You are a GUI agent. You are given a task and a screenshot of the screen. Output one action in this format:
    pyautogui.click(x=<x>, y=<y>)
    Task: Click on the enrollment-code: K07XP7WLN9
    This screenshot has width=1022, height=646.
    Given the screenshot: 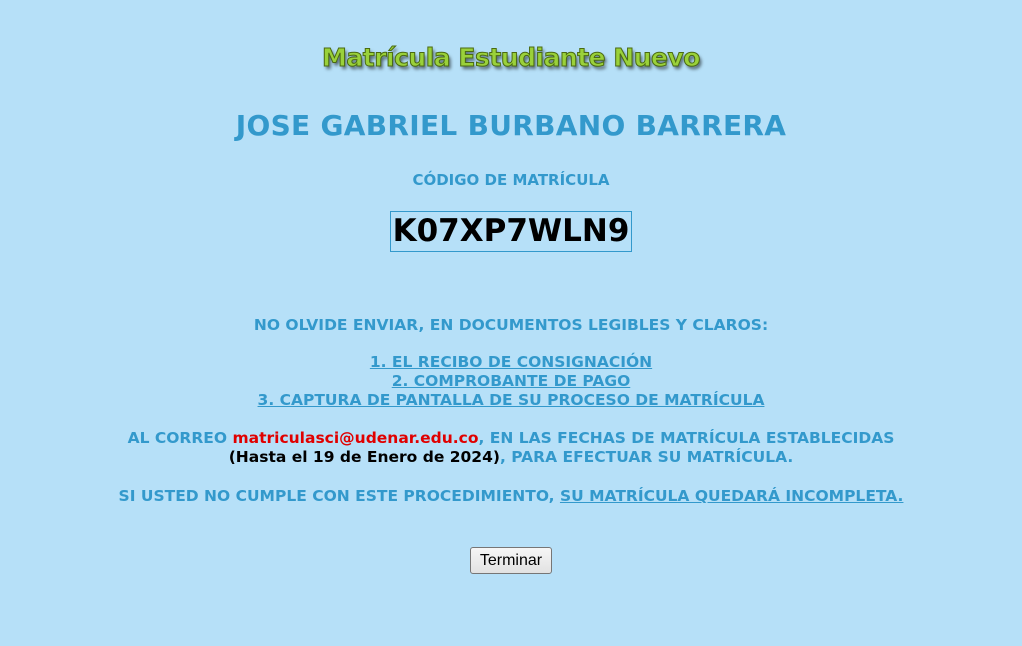 What is the action you would take?
    pyautogui.click(x=511, y=231)
    